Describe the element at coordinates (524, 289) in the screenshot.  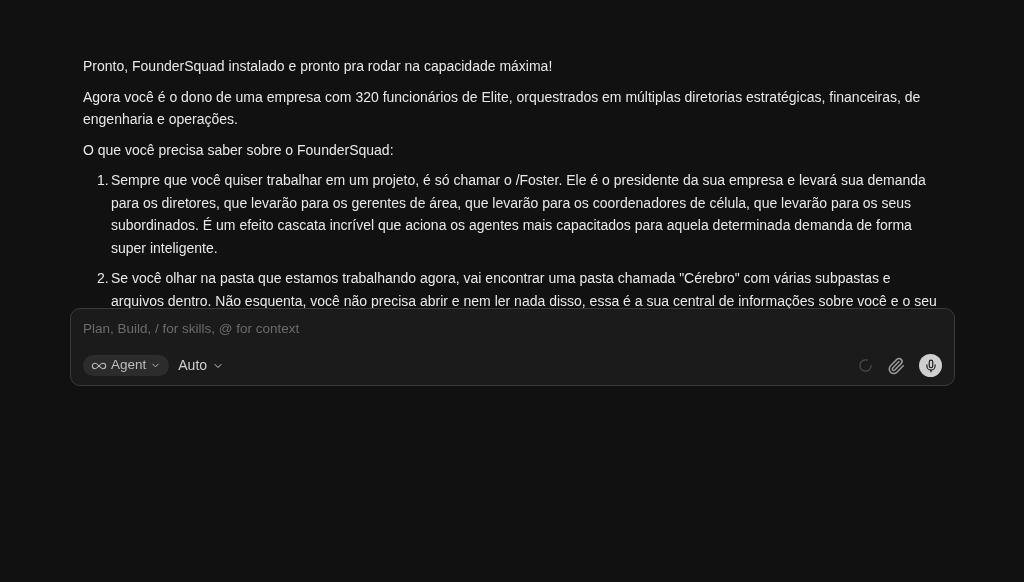
I see `list-item-text: Se você olhar na pasta que estamos trabalhando agora, vai encontrar uma pasta chamada "Cérebro" com várias subpastas e arquivos dentro. Não esquenta, você não precisa abrir e nem ler nada disso, essa é a sua central de informações sobre você e o seu` at that location.